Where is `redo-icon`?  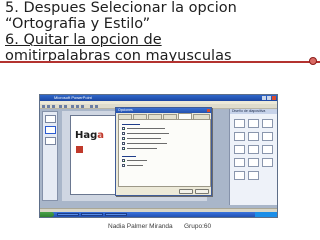
redo-icon is located at coordinates (96, 106).